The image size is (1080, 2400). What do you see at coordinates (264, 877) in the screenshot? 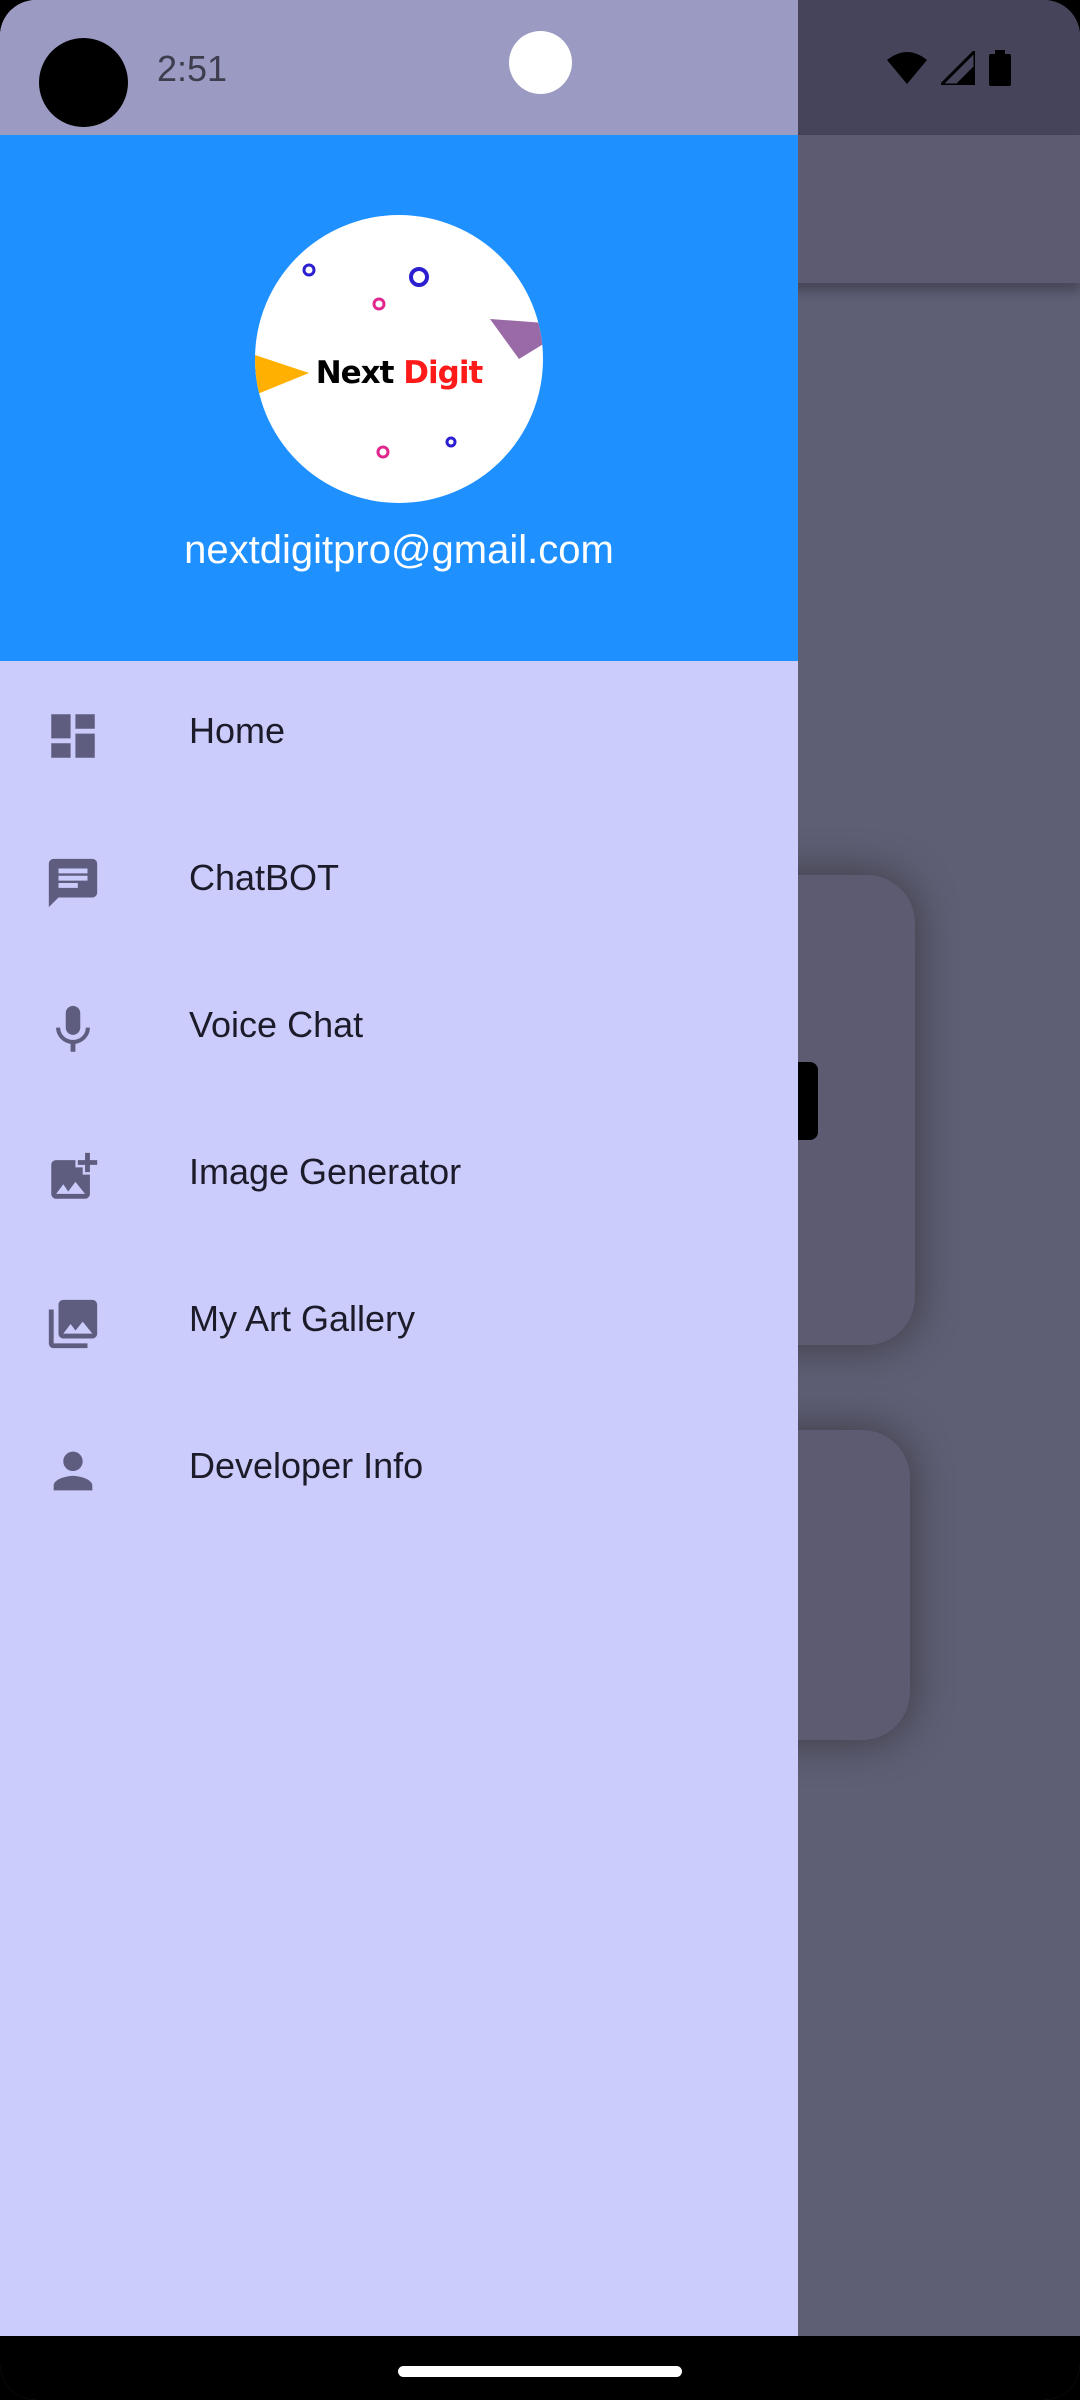
I see `menu-item-label: ChatBOT` at bounding box center [264, 877].